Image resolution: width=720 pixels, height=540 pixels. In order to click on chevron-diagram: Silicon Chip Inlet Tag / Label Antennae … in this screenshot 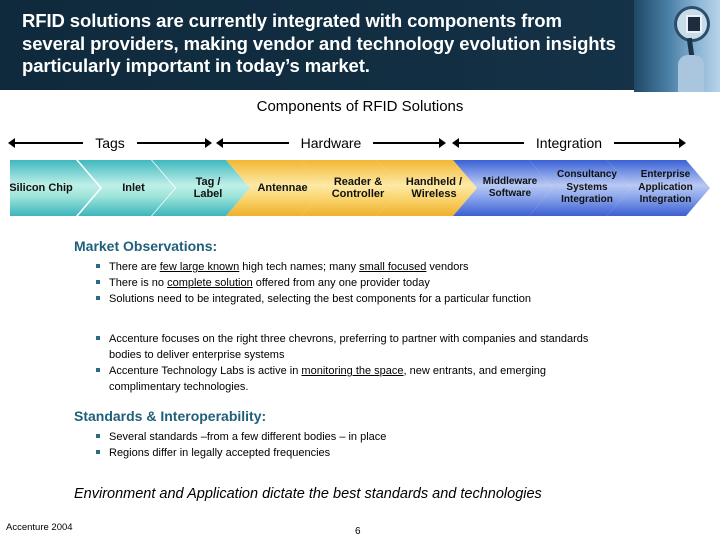, I will do `click(360, 188)`.